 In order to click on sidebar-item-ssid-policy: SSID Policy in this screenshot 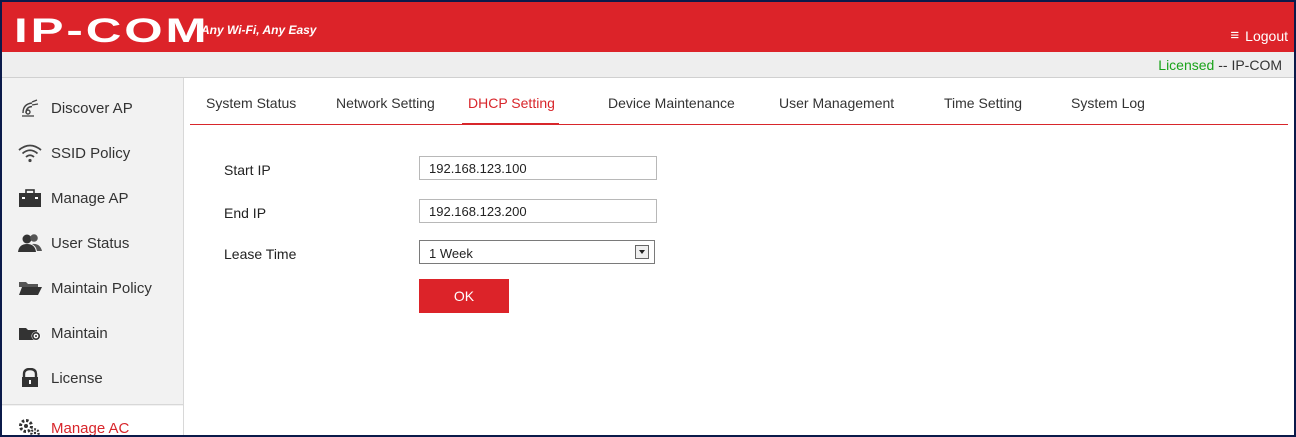, I will do `click(92, 153)`.